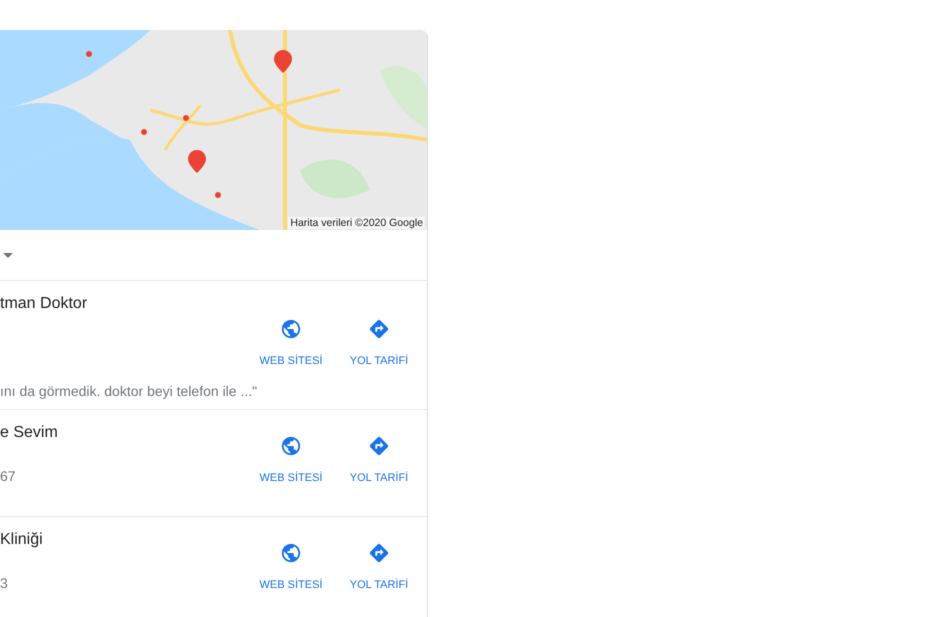 This screenshot has width=942, height=617. Describe the element at coordinates (4, 583) in the screenshot. I see `result-info: 3` at that location.